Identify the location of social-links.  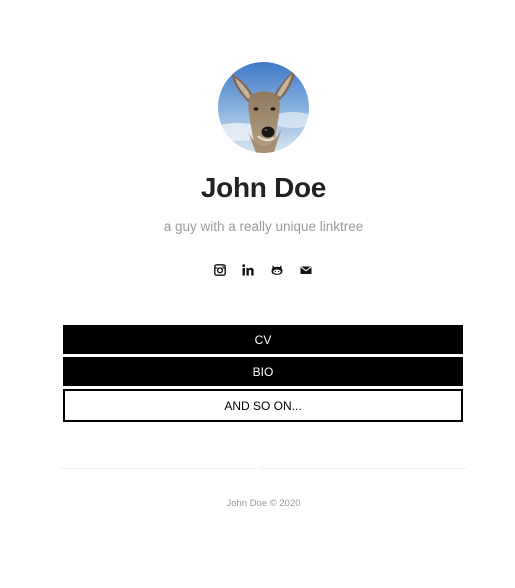
(264, 270).